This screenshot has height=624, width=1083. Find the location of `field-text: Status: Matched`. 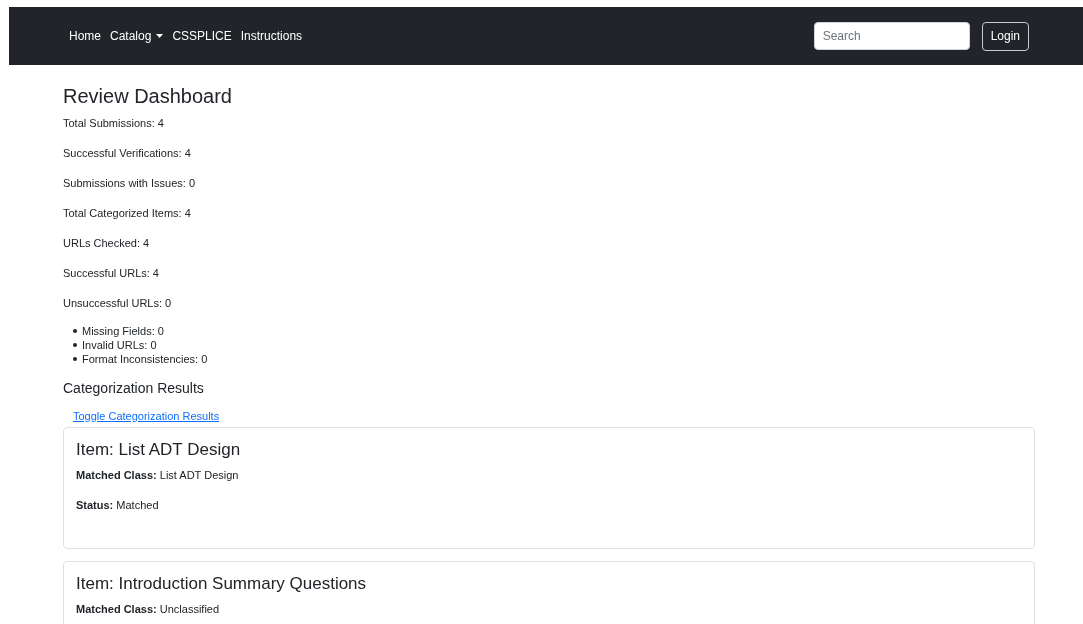

field-text: Status: Matched is located at coordinates (118, 505).